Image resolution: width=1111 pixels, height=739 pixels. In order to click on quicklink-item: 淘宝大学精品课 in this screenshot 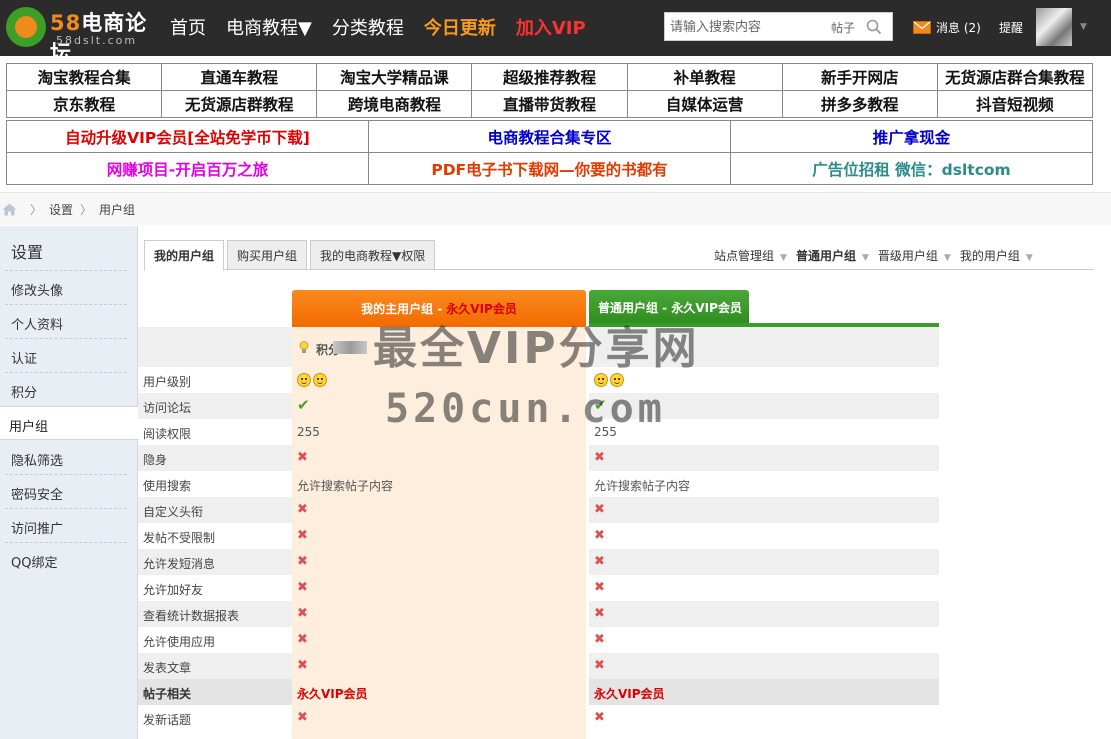, I will do `click(394, 77)`.